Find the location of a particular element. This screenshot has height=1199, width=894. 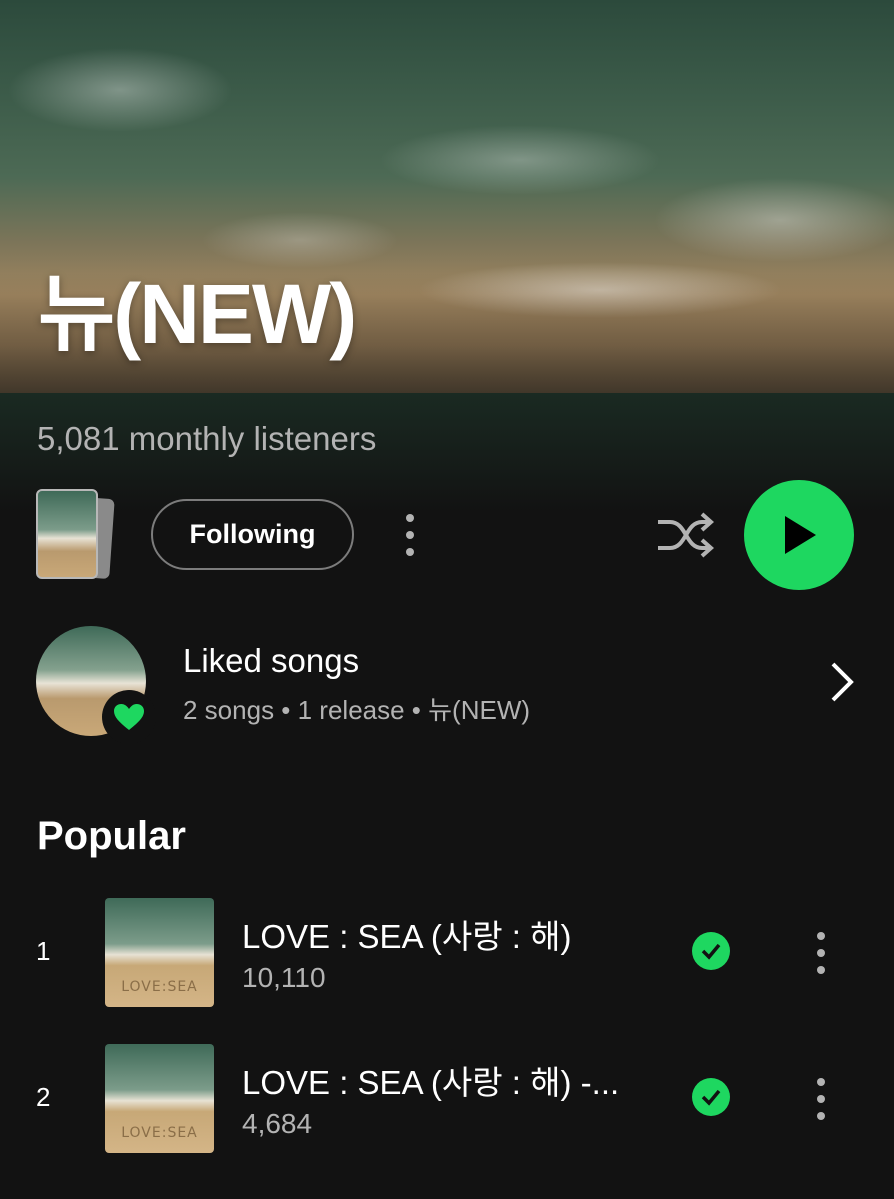

monthly-listeners: 5,081 monthly listeners is located at coordinates (207, 438).